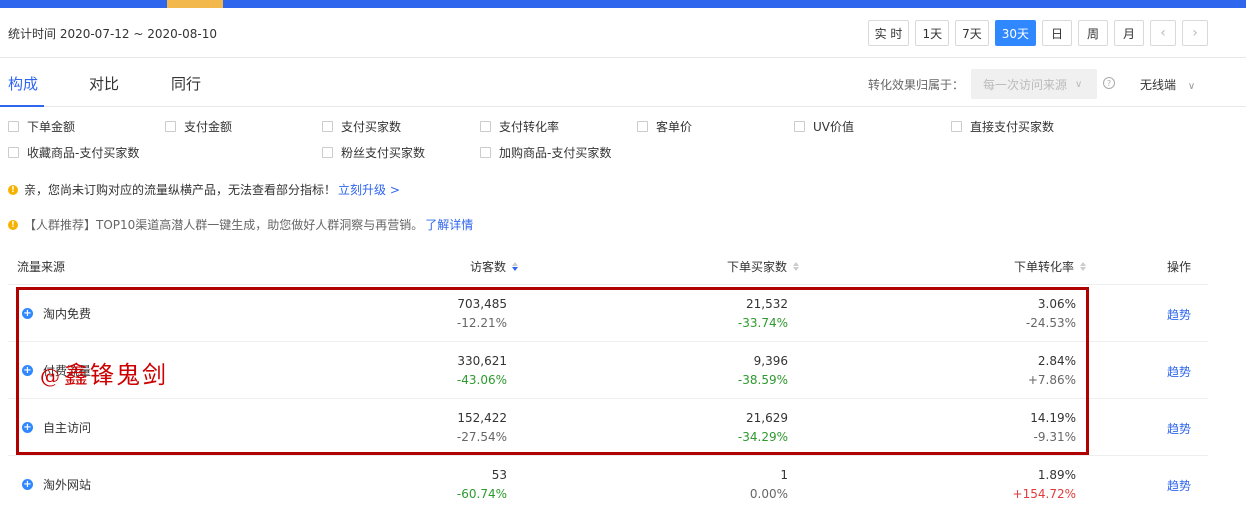 The height and width of the screenshot is (508, 1246). Describe the element at coordinates (763, 266) in the screenshot. I see `header-buyers: 下单买家数` at that location.